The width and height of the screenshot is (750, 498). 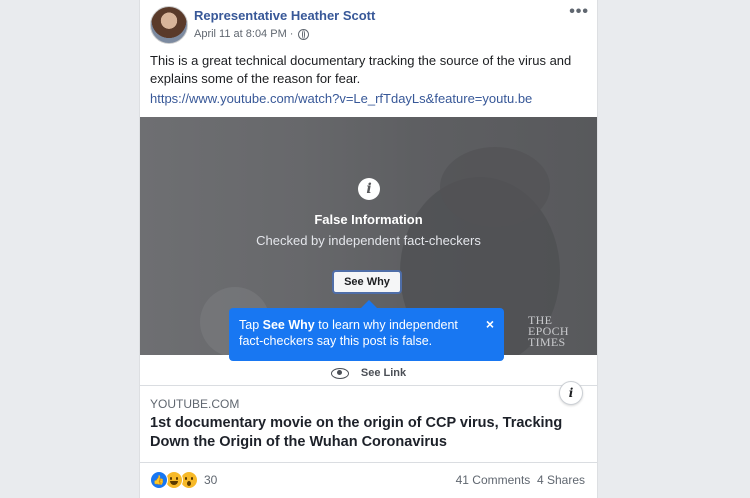 What do you see at coordinates (284, 15) in the screenshot?
I see `author-name: Representative Heather Scott` at bounding box center [284, 15].